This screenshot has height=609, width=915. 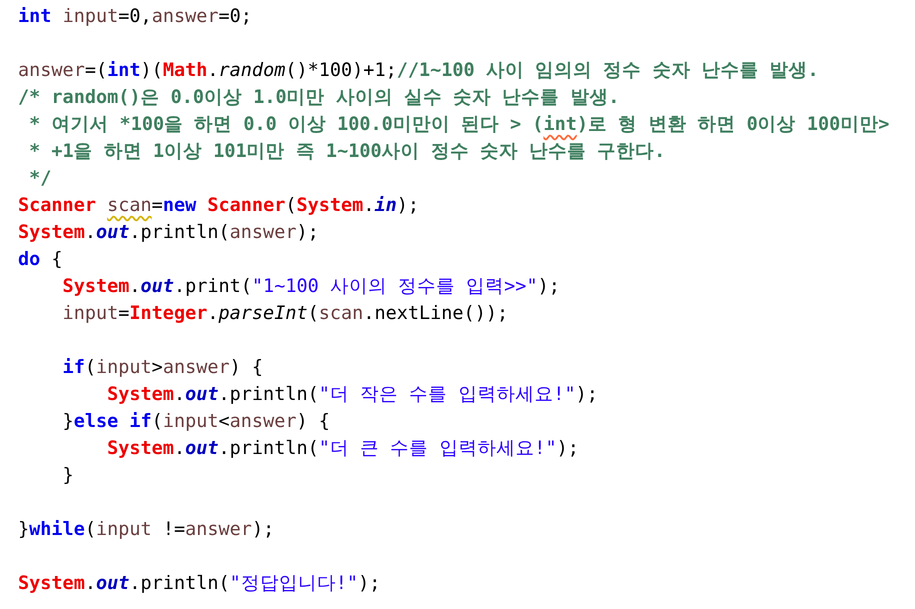 What do you see at coordinates (311, 287) in the screenshot?
I see `code-line: System.out.print("1~100 사이의 정수를 입력>>");` at bounding box center [311, 287].